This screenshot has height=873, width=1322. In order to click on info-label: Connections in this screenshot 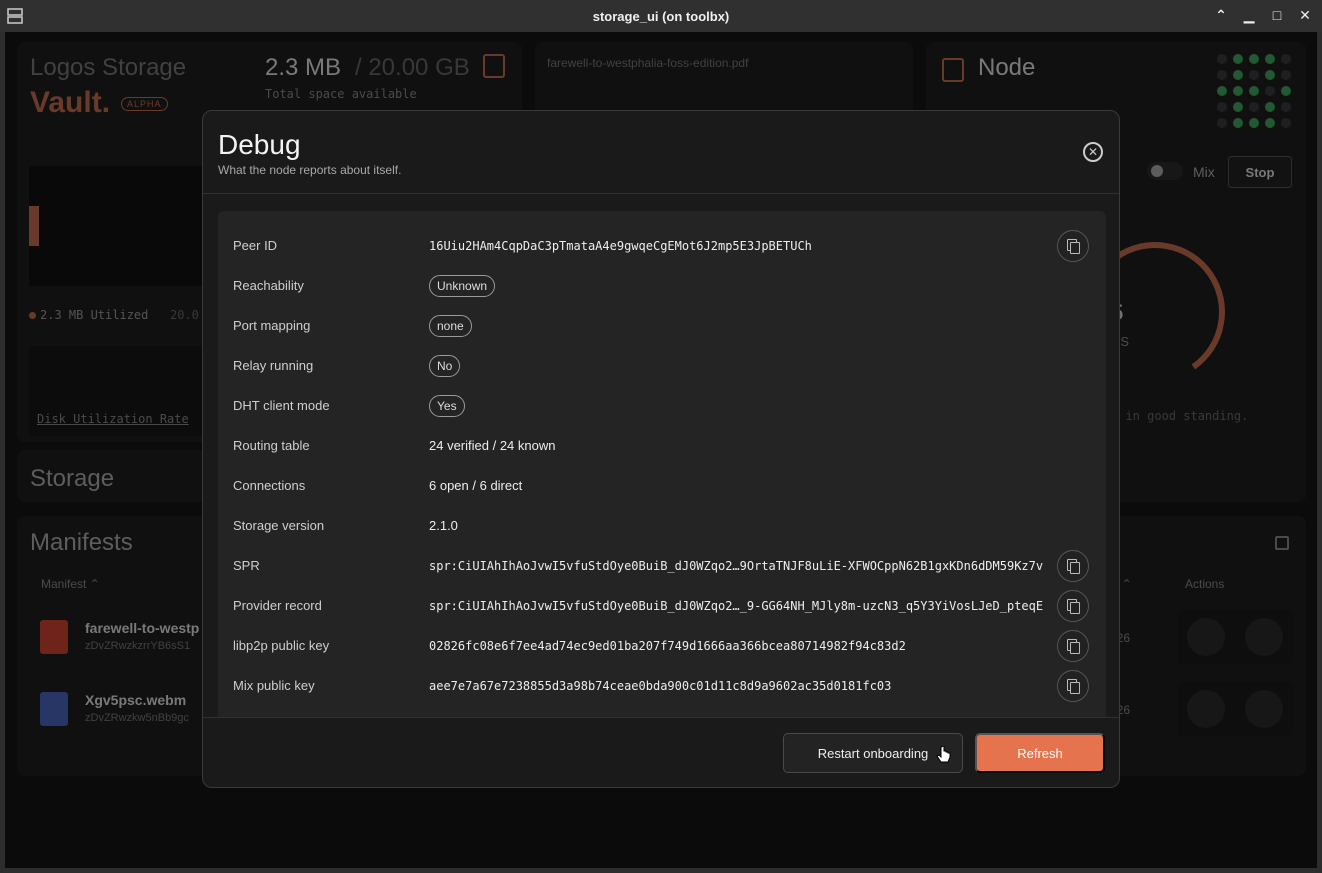, I will do `click(269, 485)`.